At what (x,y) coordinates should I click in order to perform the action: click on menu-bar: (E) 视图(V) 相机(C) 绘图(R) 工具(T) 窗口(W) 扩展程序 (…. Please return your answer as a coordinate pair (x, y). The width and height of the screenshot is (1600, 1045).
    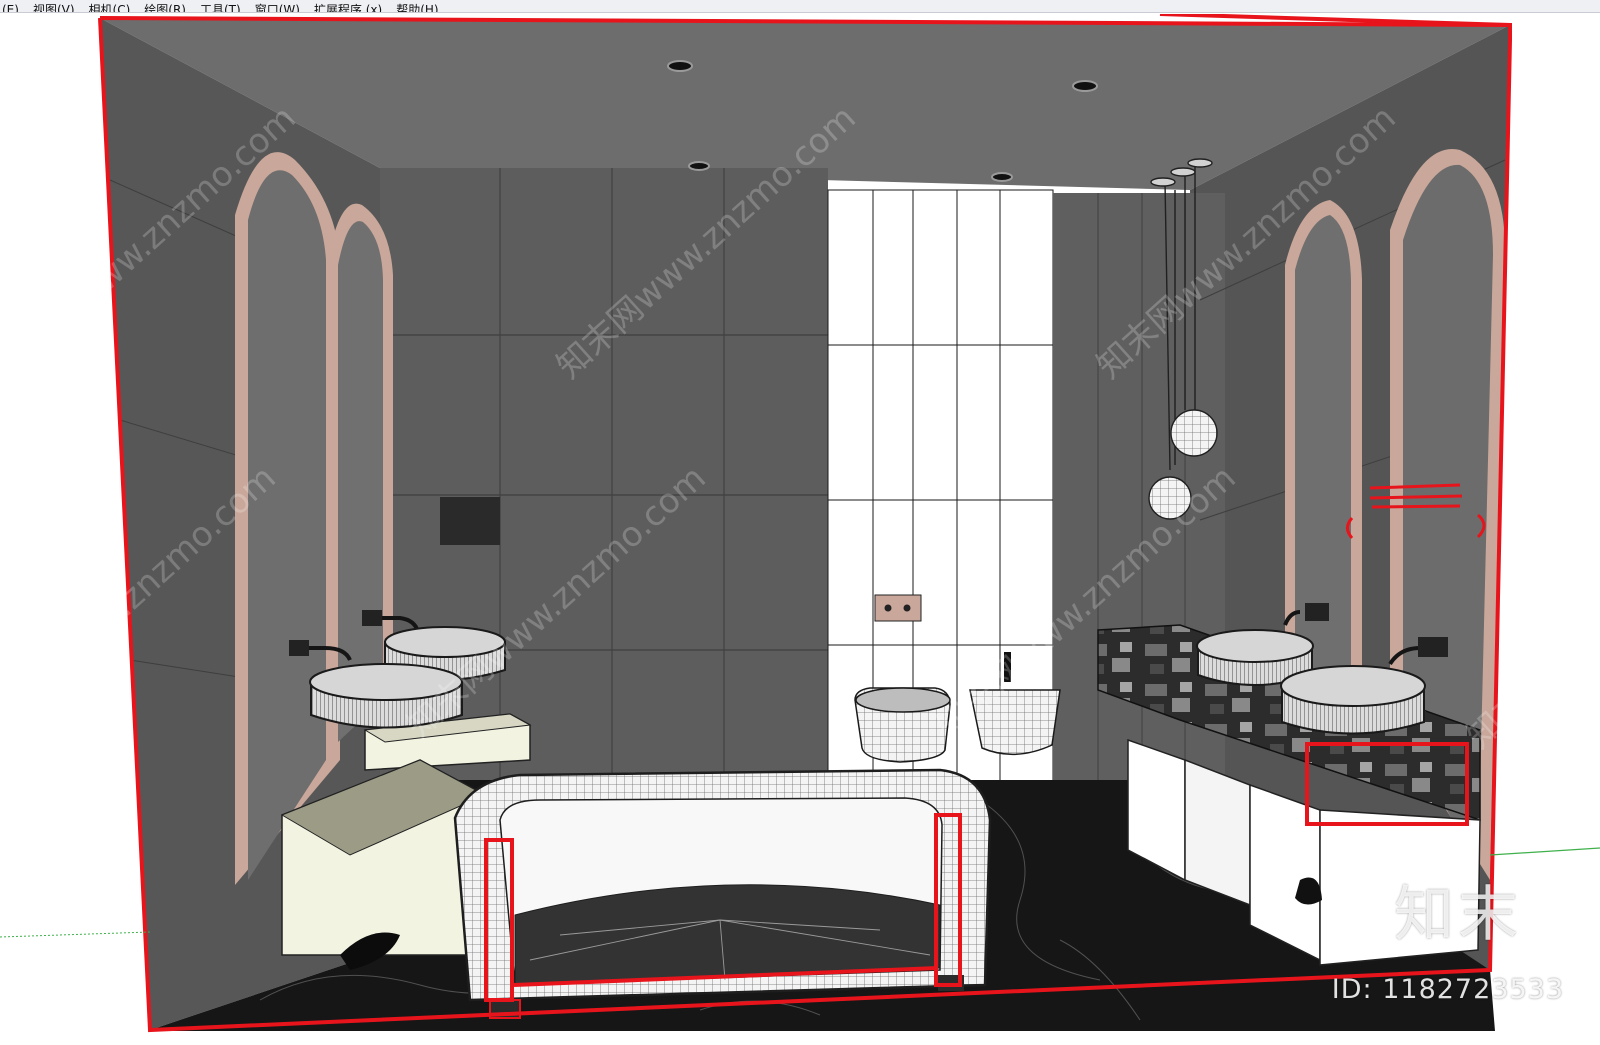
    Looking at the image, I should click on (800, 6).